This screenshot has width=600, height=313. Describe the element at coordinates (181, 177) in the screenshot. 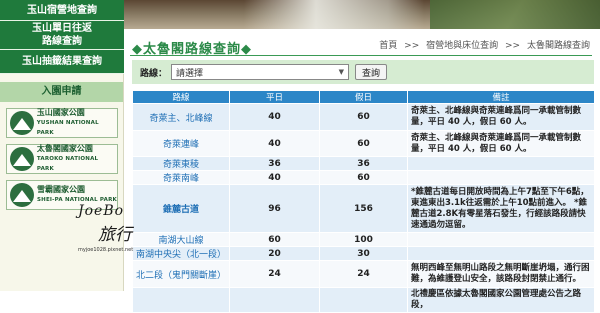

I see `route-name: 奇萊南峰` at that location.